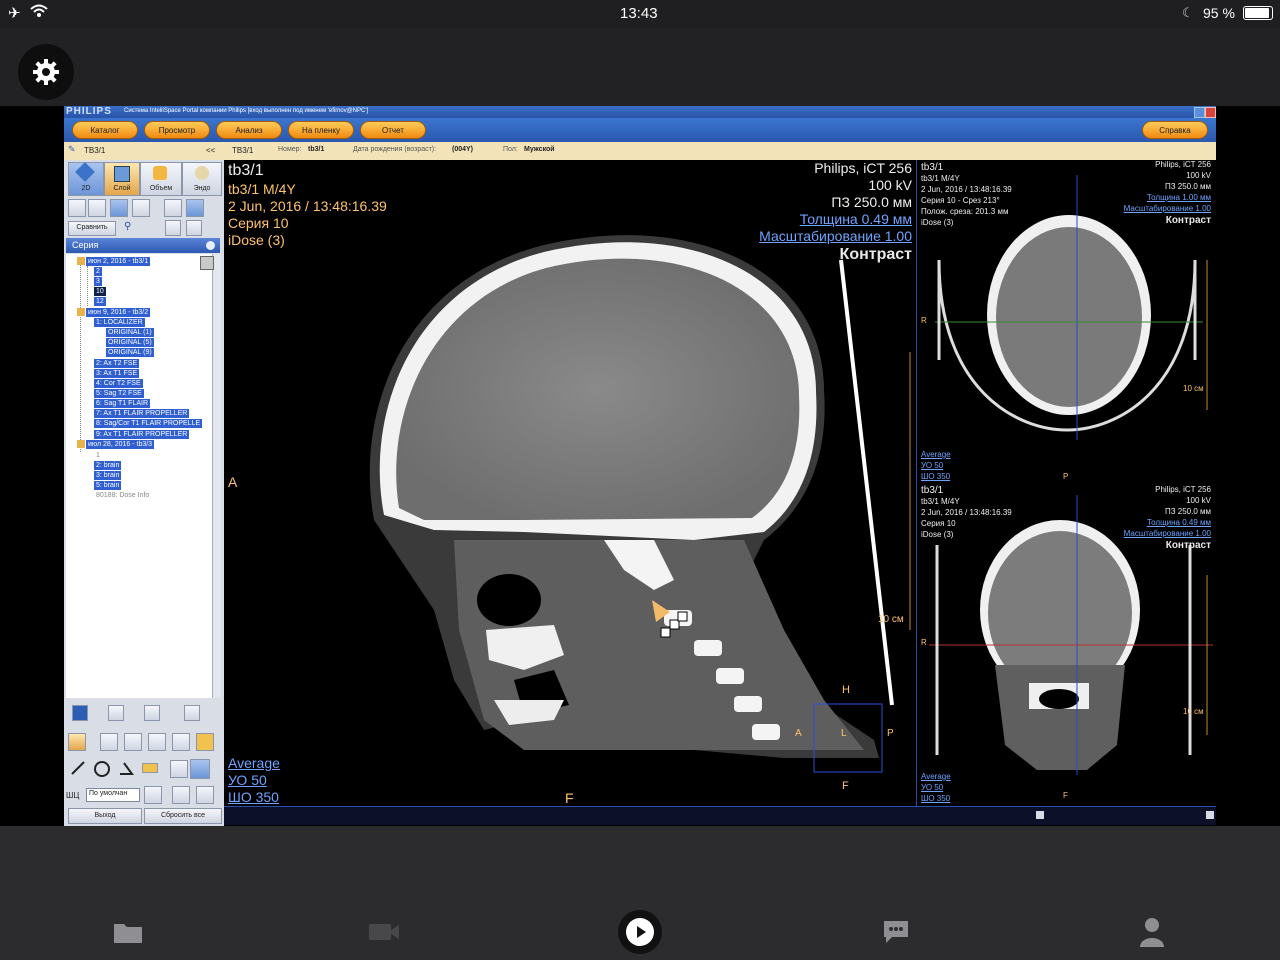  Describe the element at coordinates (1152, 932) in the screenshot. I see `person-icon` at that location.